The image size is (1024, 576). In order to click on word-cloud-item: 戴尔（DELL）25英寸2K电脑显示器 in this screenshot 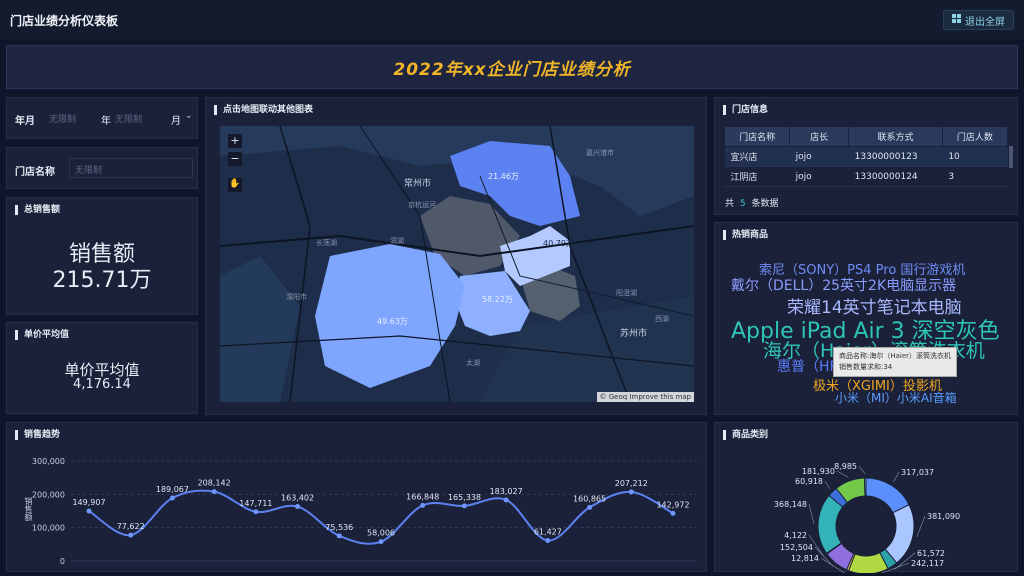, I will do `click(843, 285)`.